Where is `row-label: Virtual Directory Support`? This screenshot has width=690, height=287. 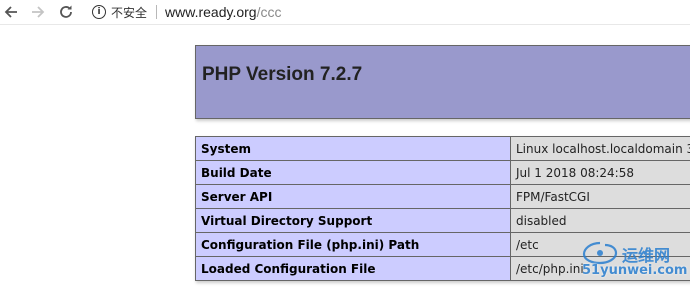
row-label: Virtual Directory Support is located at coordinates (353, 220).